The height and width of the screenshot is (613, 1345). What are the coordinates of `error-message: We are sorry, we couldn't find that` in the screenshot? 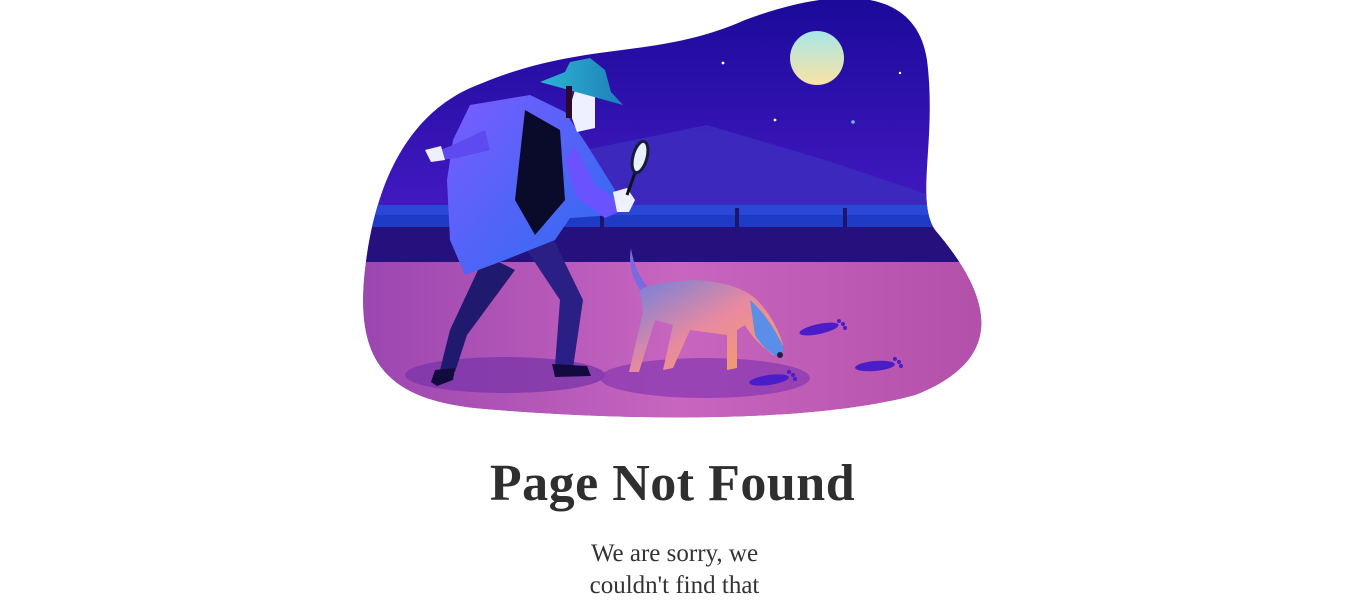 It's located at (674, 569).